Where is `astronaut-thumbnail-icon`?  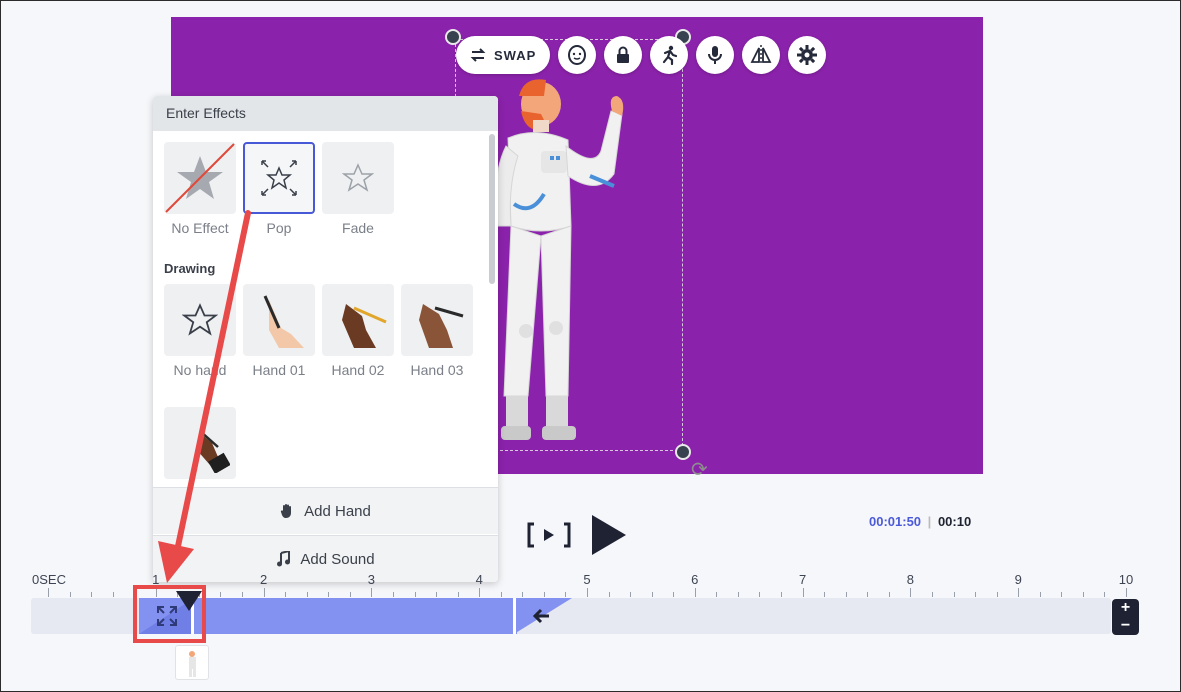
astronaut-thumbnail-icon is located at coordinates (192, 664).